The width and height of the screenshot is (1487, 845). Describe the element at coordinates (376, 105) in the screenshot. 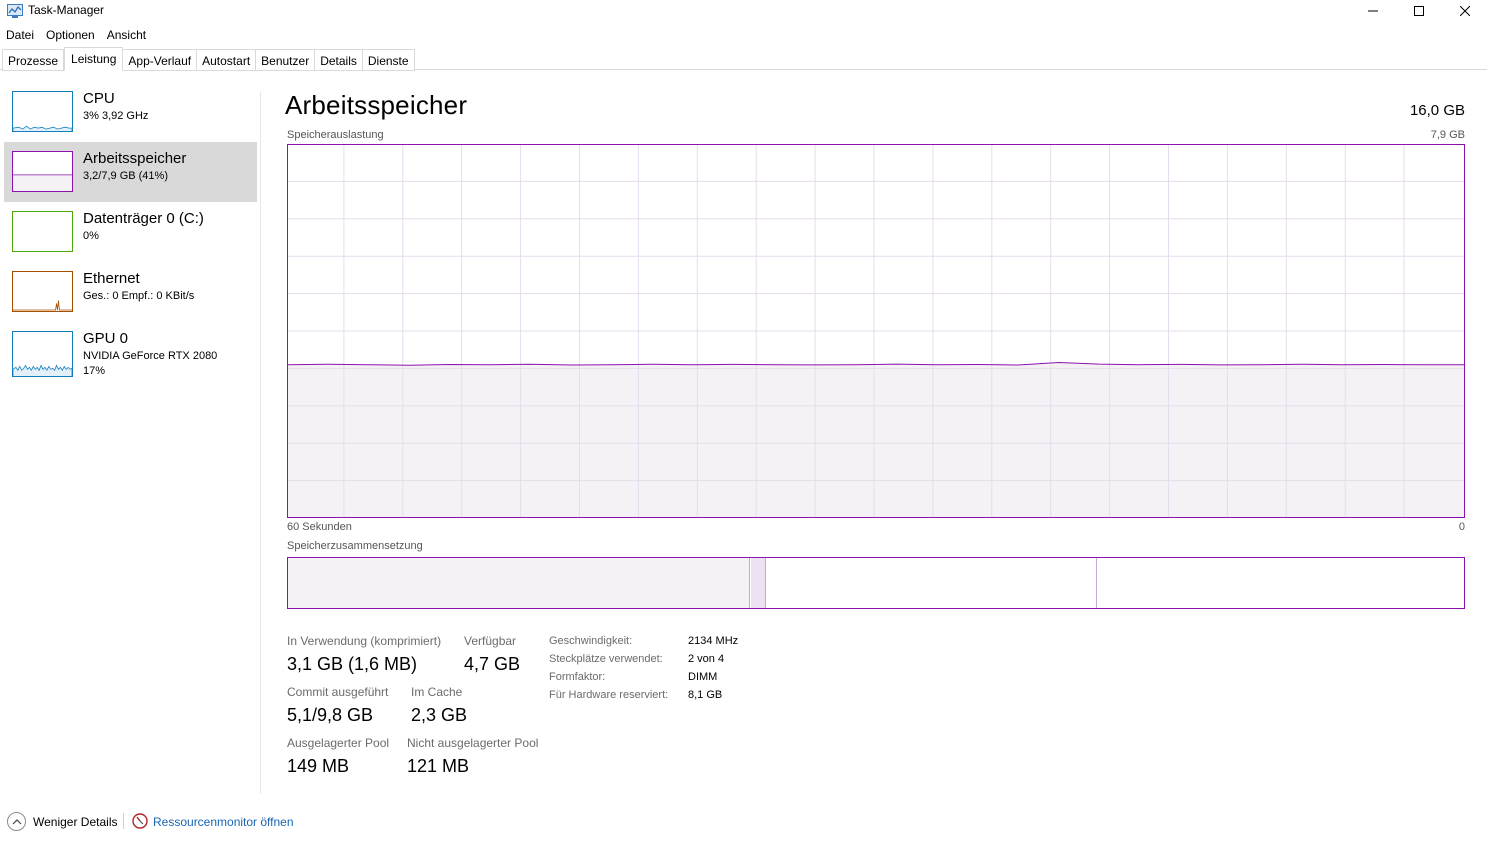

I see `page-title: Arbeitsspeicher` at that location.